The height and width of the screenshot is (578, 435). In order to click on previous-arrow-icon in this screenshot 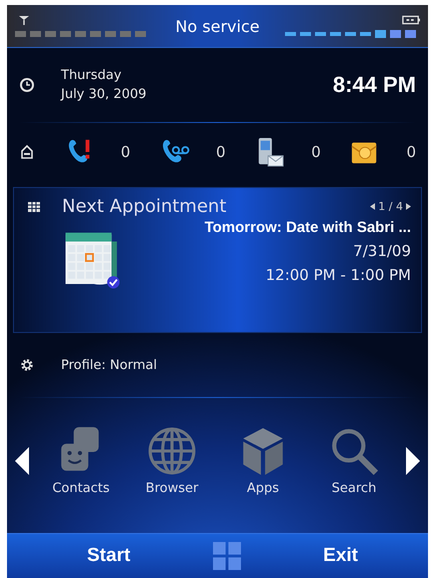, I will do `click(373, 206)`.